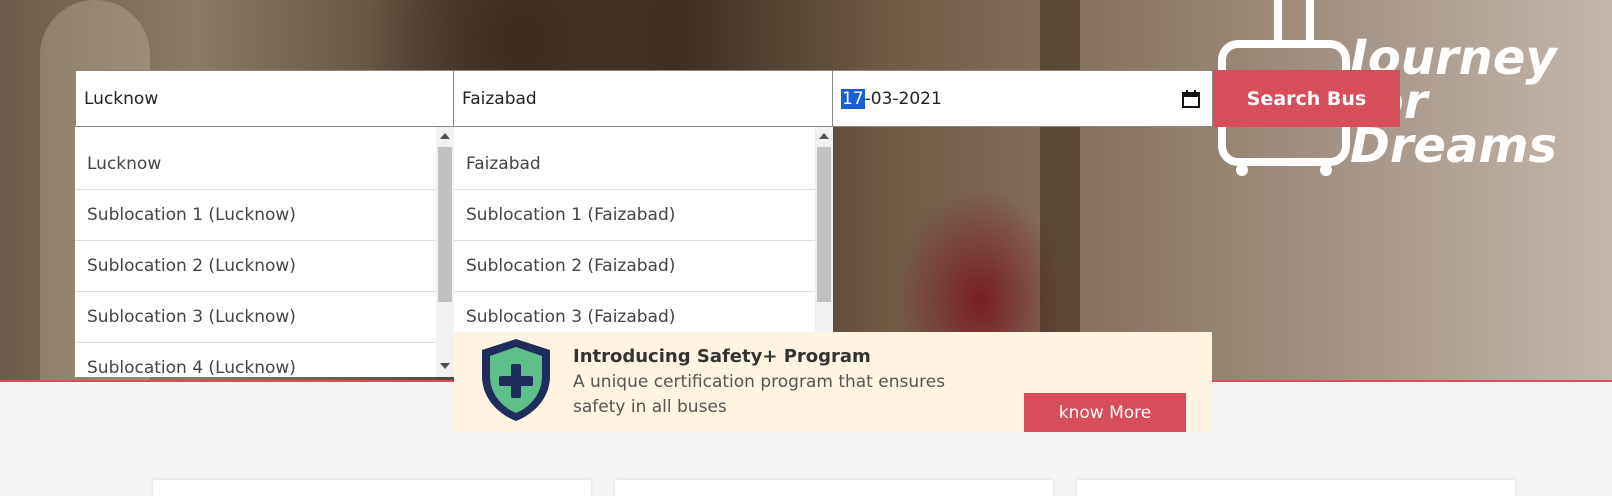  What do you see at coordinates (255, 215) in the screenshot?
I see `from-option: Sublocation 1 (Lucknow)` at bounding box center [255, 215].